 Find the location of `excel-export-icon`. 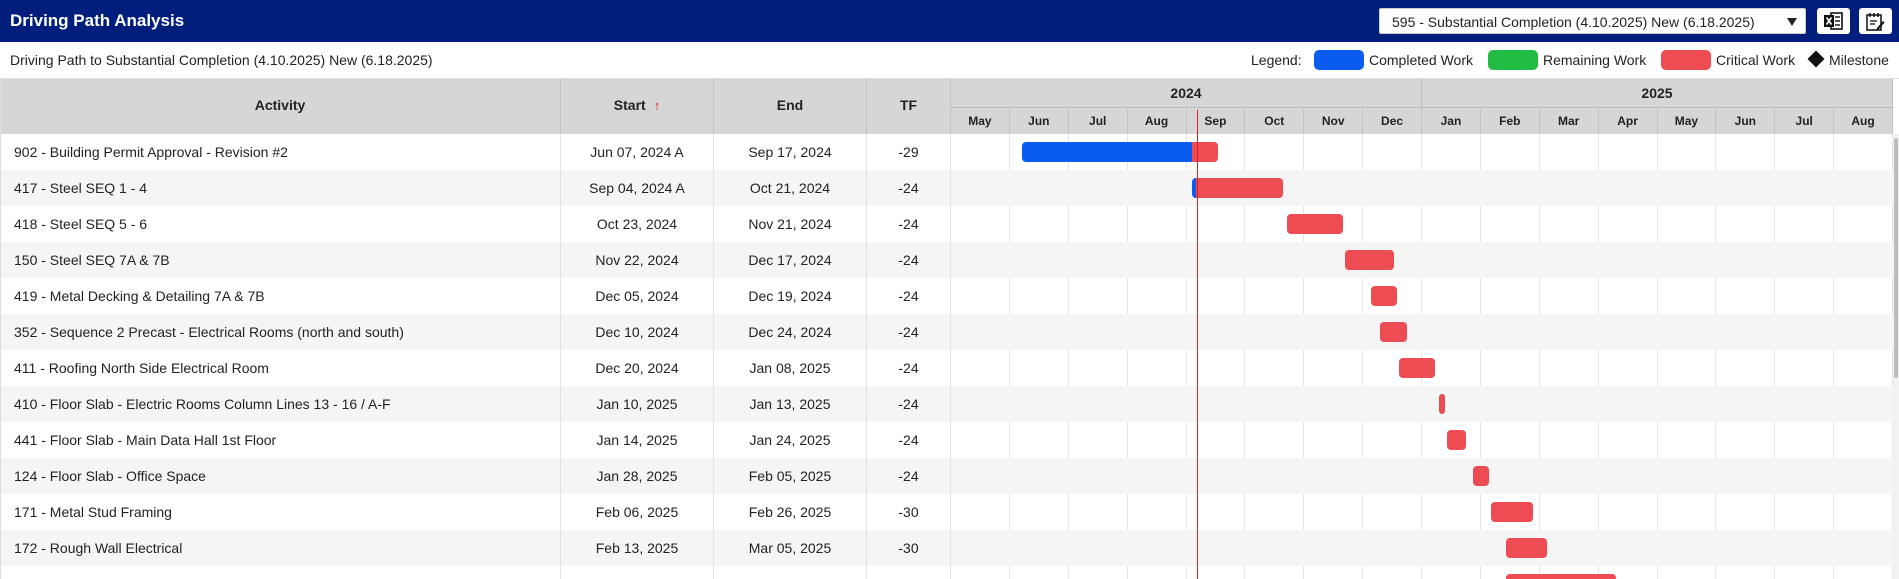

excel-export-icon is located at coordinates (1833, 21).